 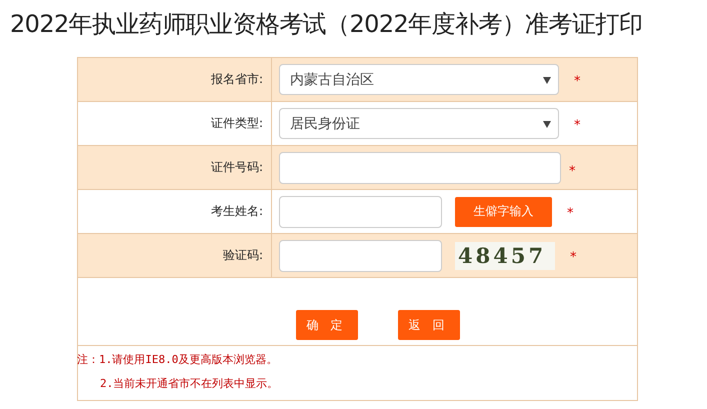 What do you see at coordinates (236, 123) in the screenshot?
I see `field-label: 证件类型:` at bounding box center [236, 123].